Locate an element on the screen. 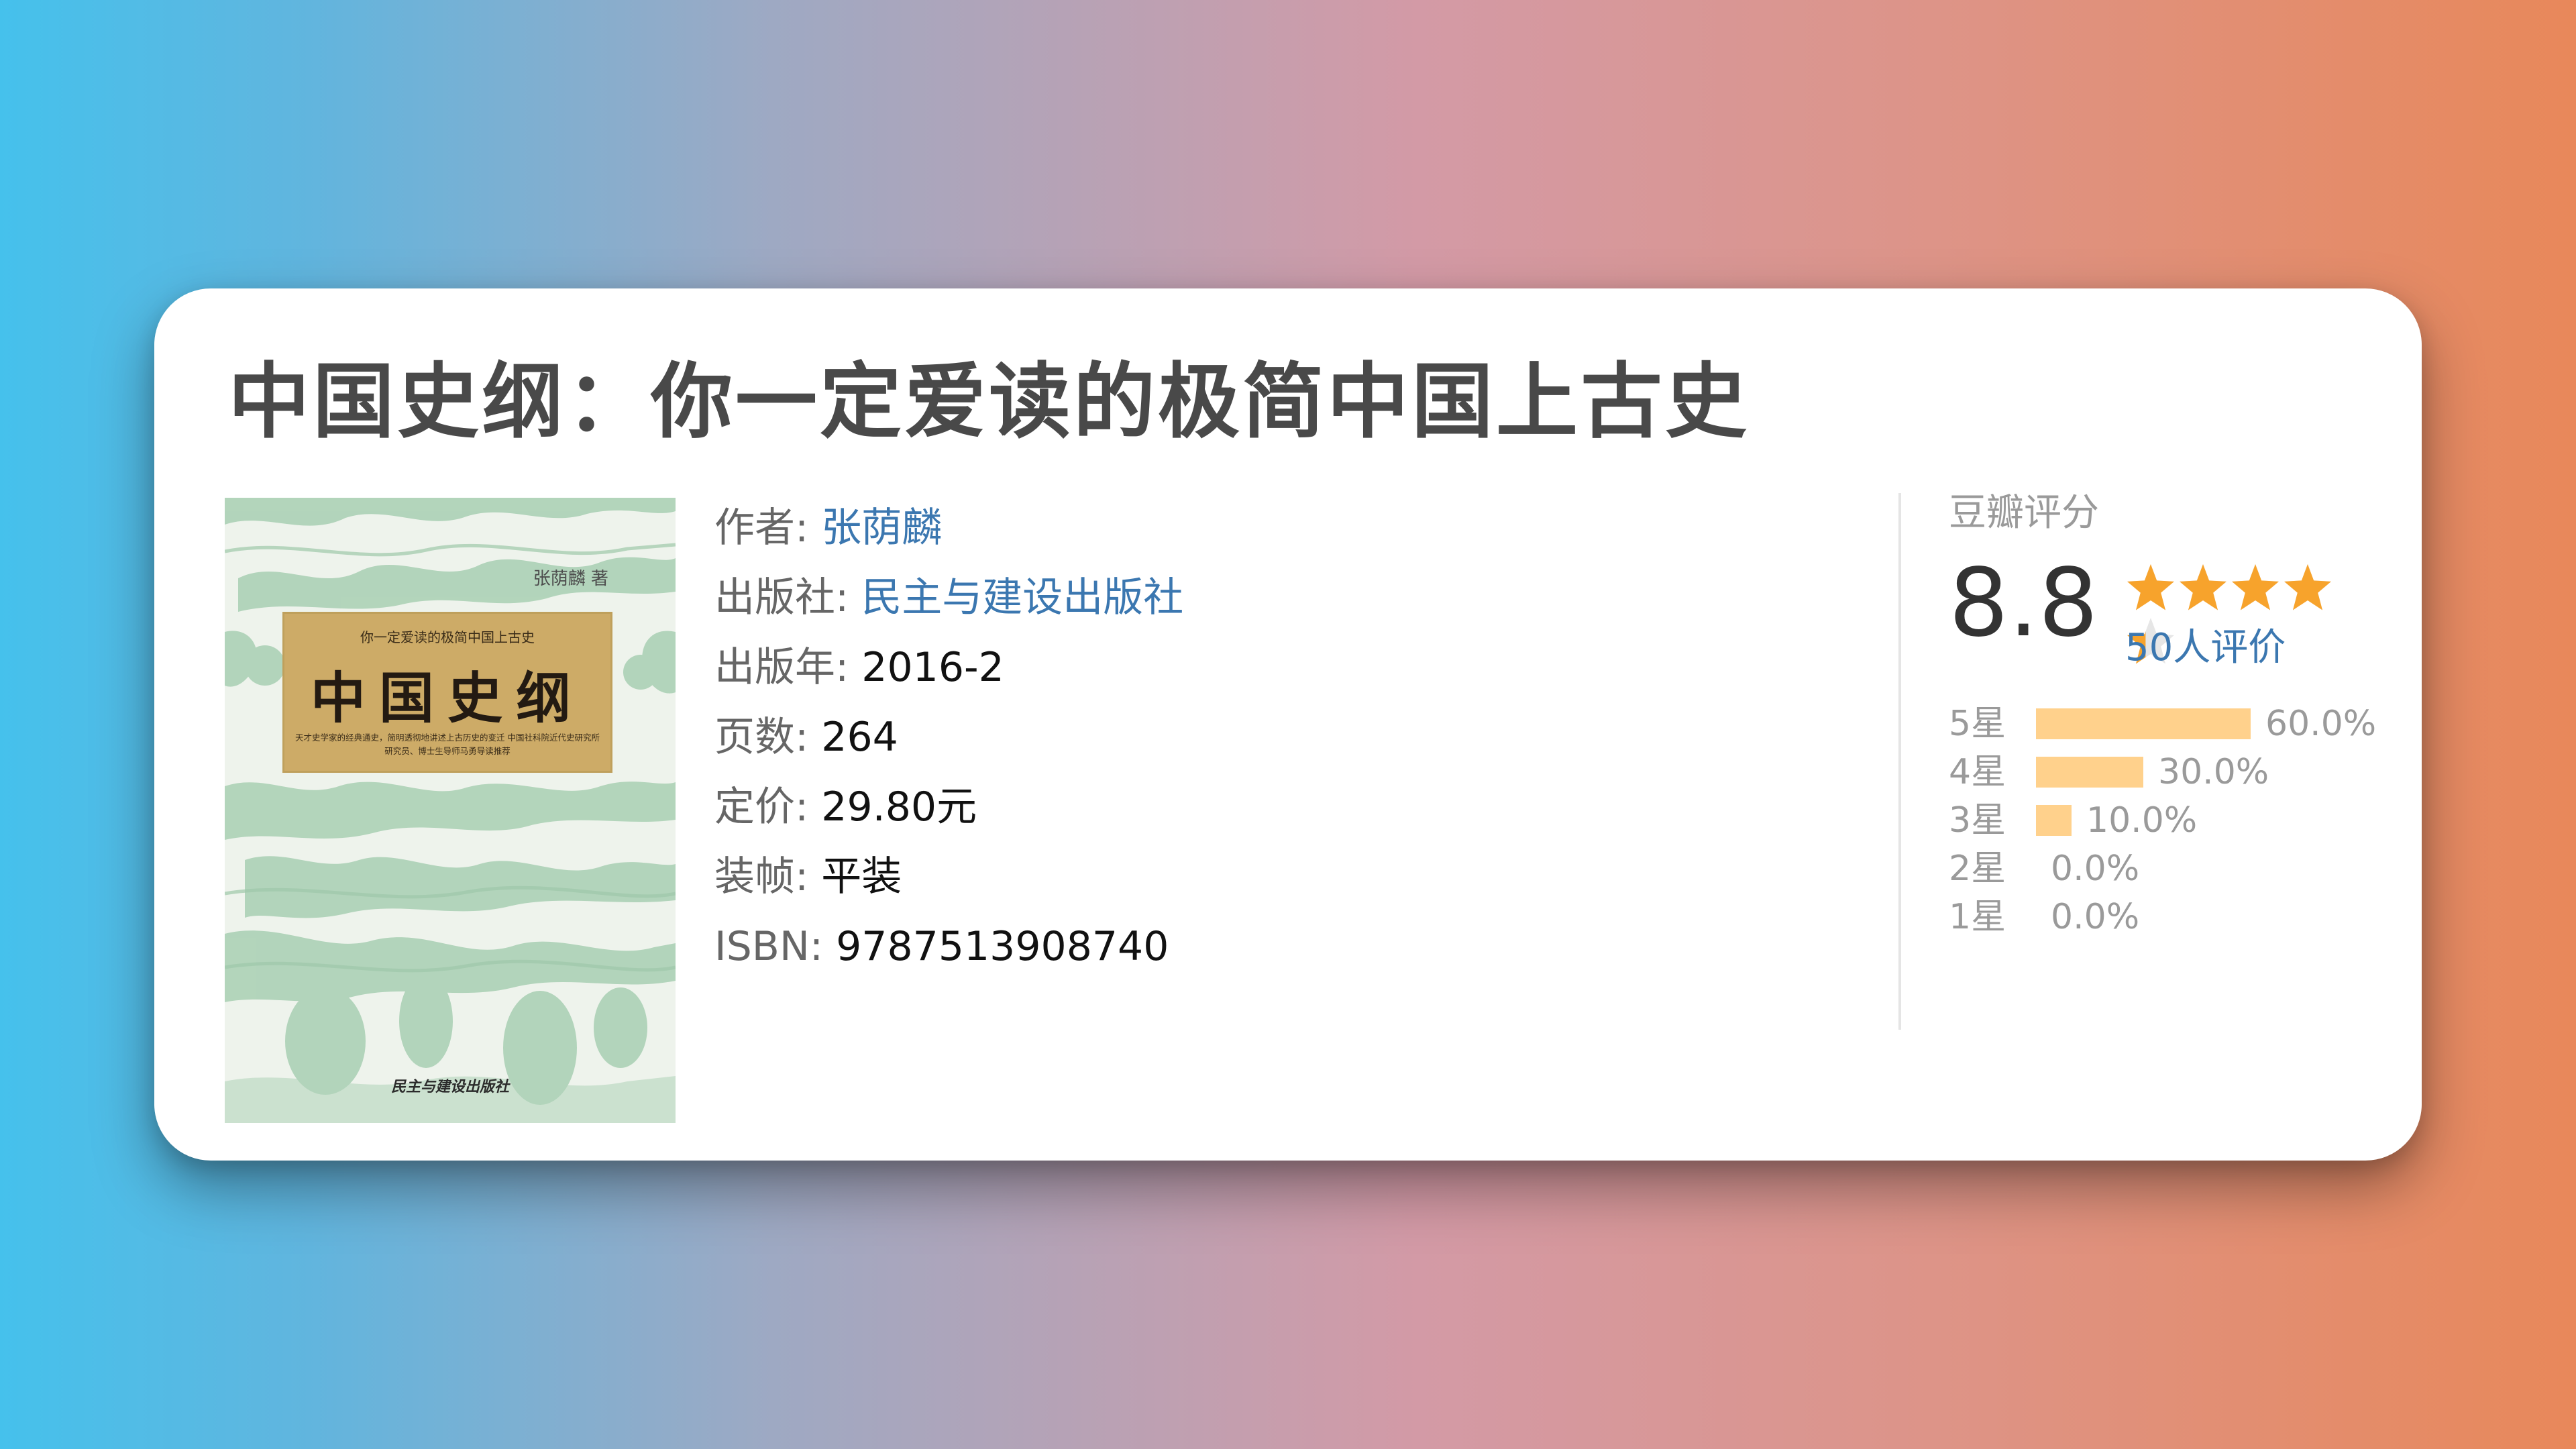 This screenshot has height=1449, width=2576. cover-subtitle: 你一定爱读的极简中国上古史 is located at coordinates (447, 637).